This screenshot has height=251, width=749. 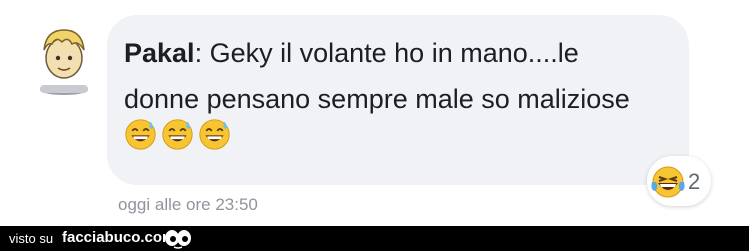 What do you see at coordinates (188, 205) in the screenshot?
I see `comment-timestamp: oggi alle ore 23:50` at bounding box center [188, 205].